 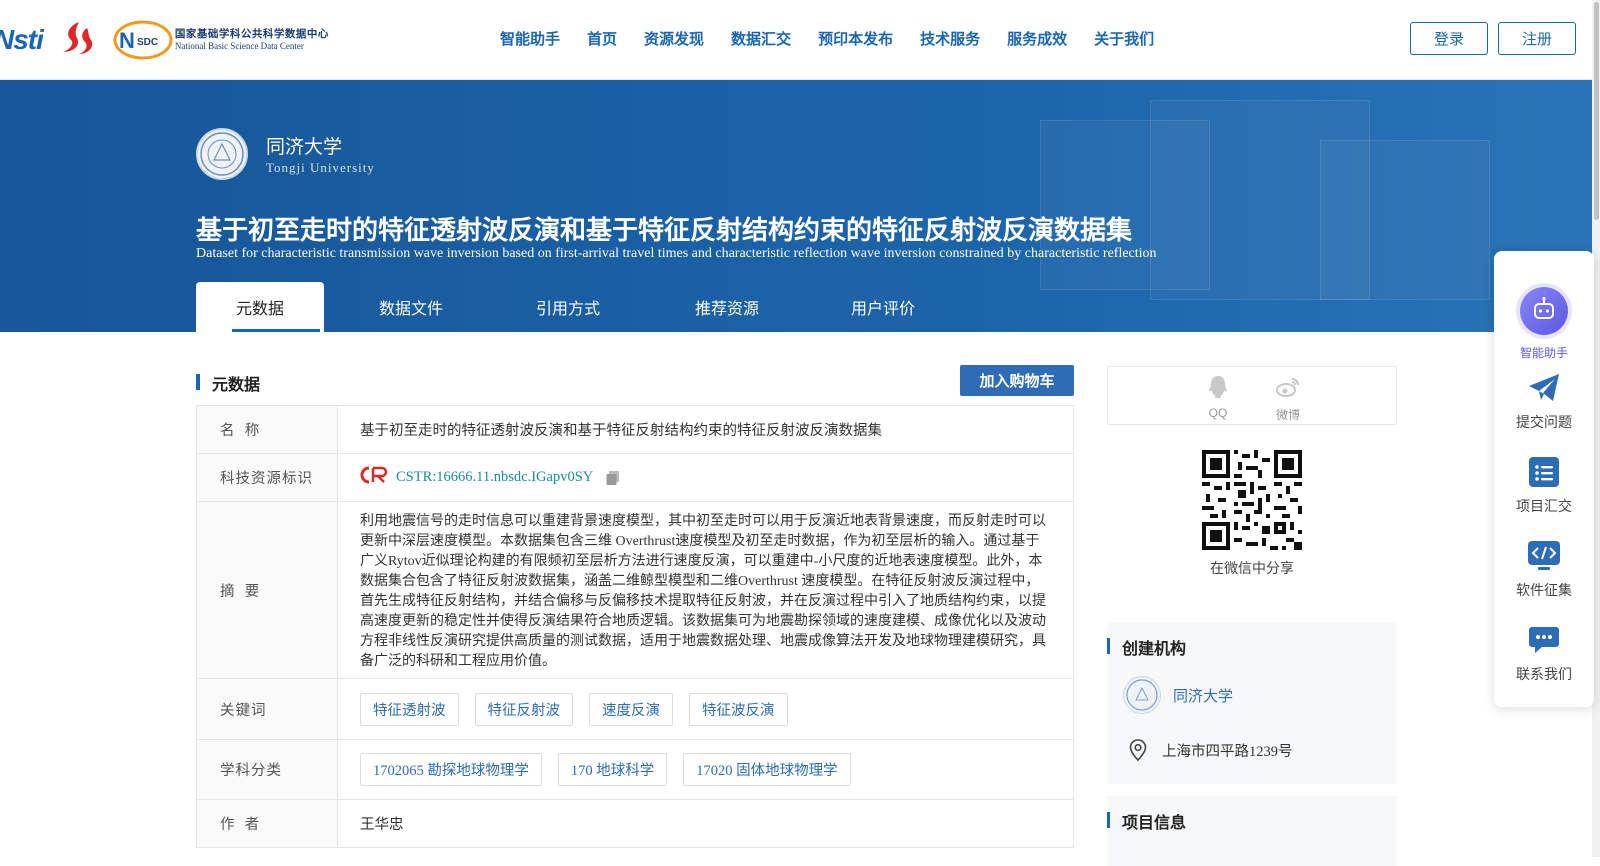 What do you see at coordinates (1037, 38) in the screenshot?
I see `nav-service-results: 服务成效` at bounding box center [1037, 38].